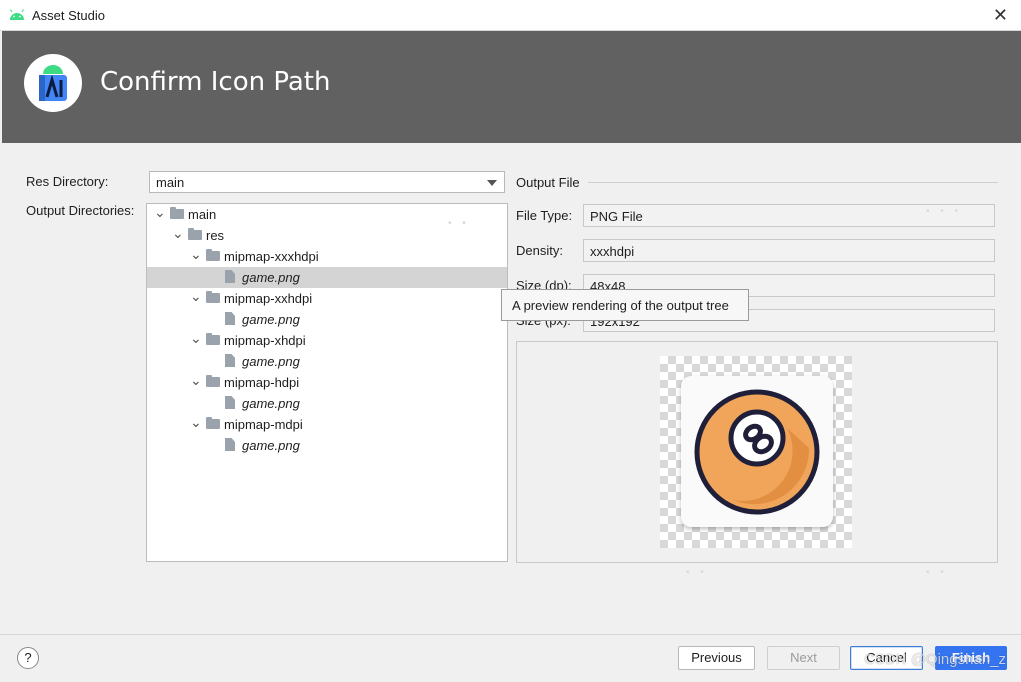 This screenshot has width=1021, height=682. Describe the element at coordinates (327, 256) in the screenshot. I see `tree-folder-item: ⌄ mipmap-xxxhdpi` at that location.